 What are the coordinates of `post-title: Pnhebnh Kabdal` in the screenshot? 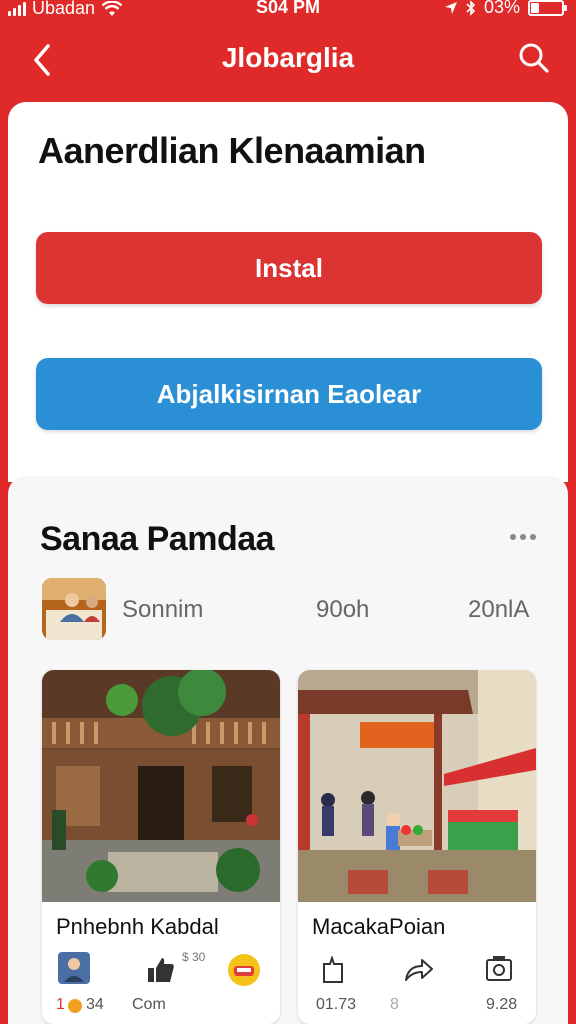 It's located at (137, 926).